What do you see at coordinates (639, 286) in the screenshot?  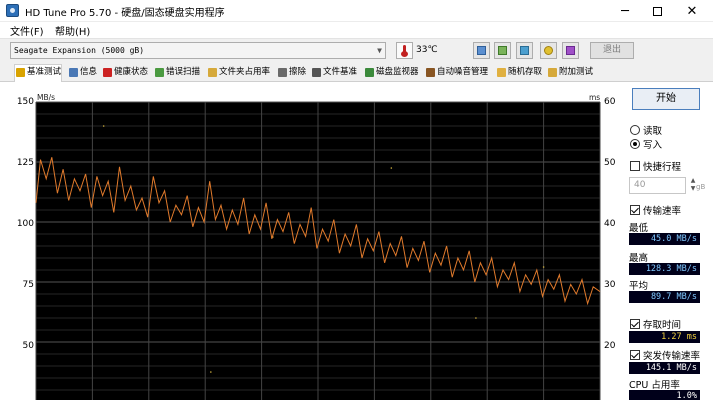 I see `avg-label: 平均` at bounding box center [639, 286].